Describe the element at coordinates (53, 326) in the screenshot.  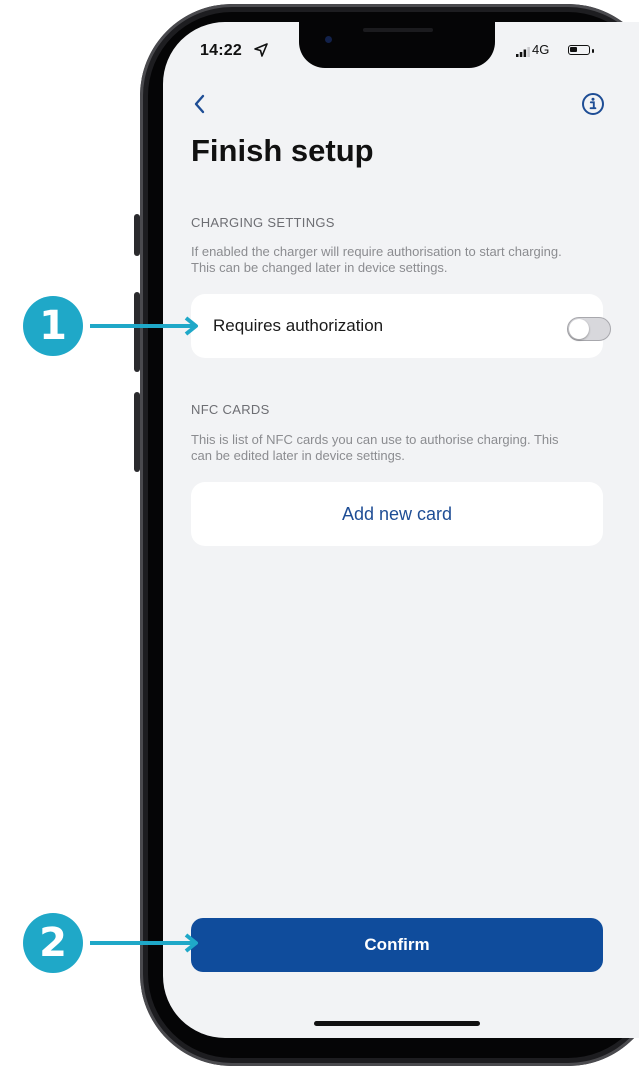
I see `callout-badge-1: 1` at that location.